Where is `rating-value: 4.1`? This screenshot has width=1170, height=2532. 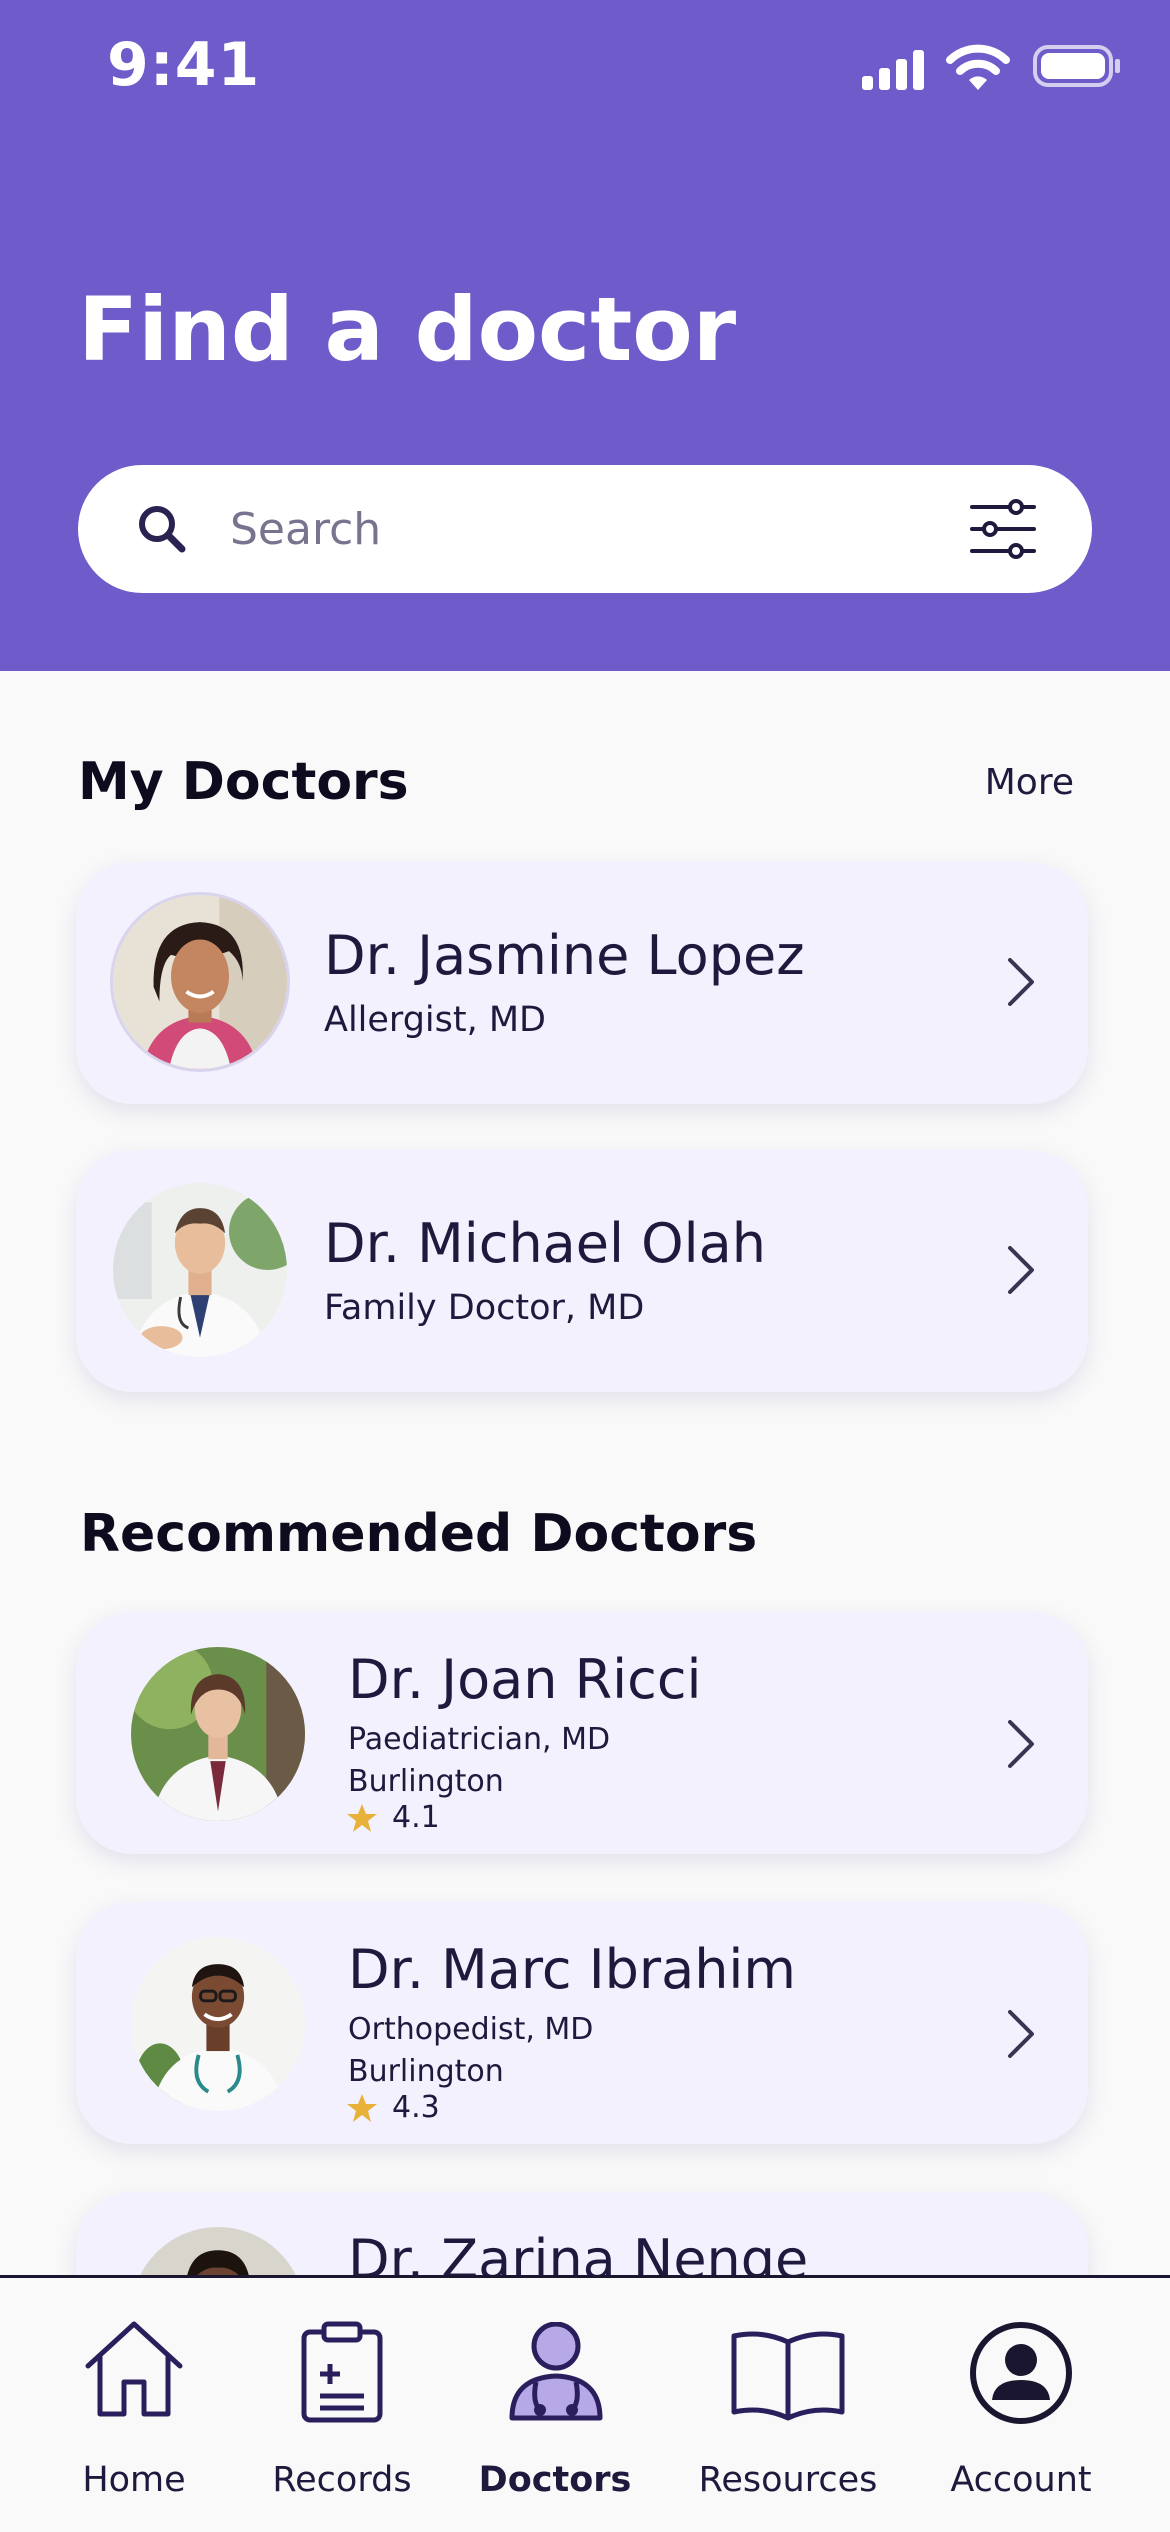
rating-value: 4.1 is located at coordinates (416, 1817).